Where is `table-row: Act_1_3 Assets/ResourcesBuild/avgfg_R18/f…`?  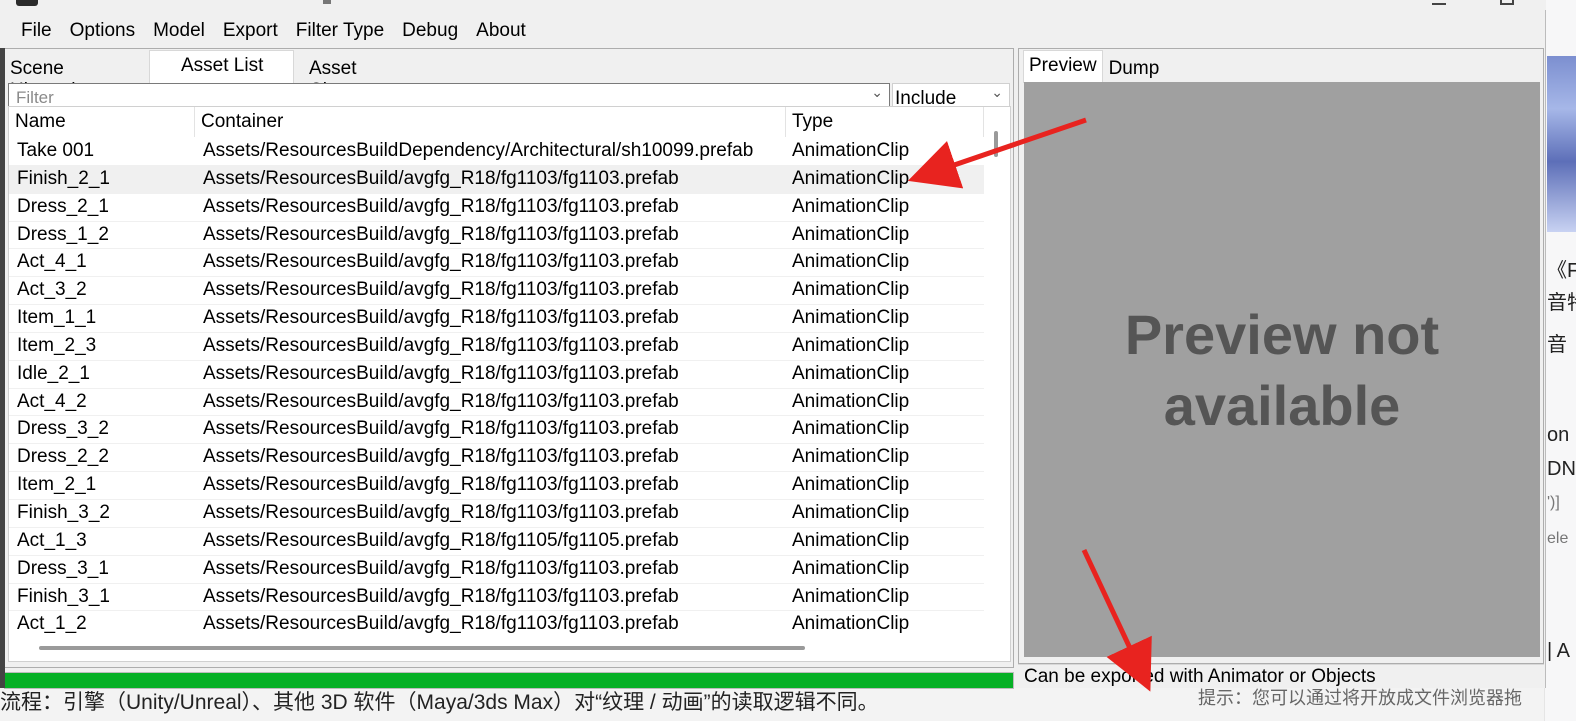 table-row: Act_1_3 Assets/ResourcesBuild/avgfg_R18/f… is located at coordinates (496, 542).